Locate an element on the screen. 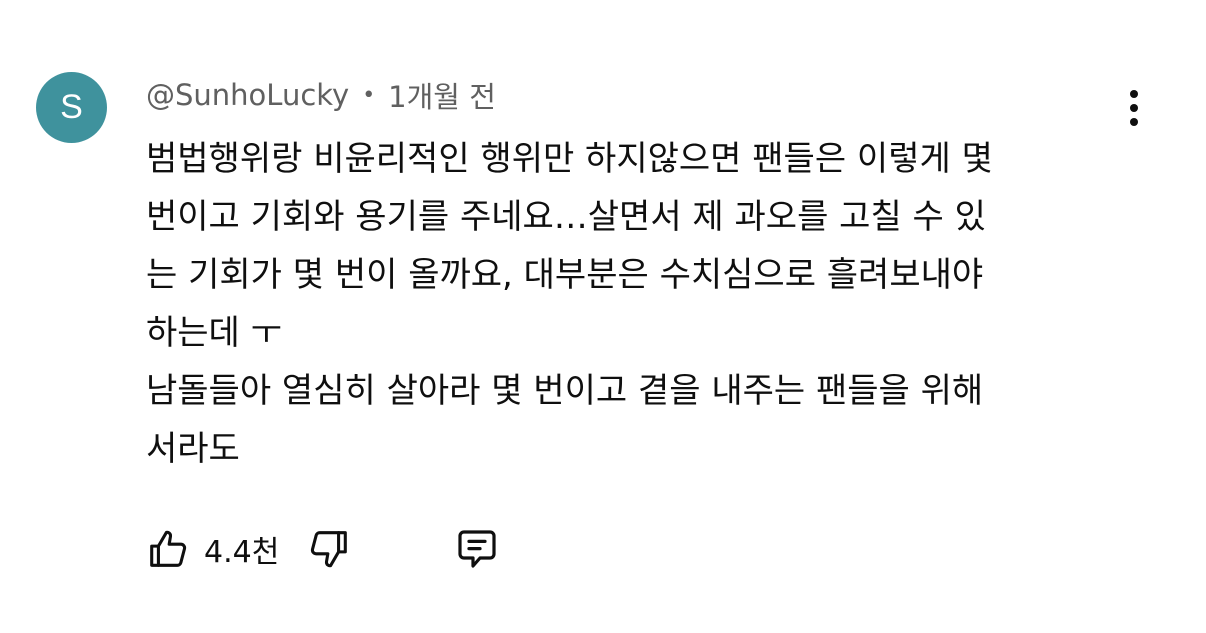  comment-header: @SunhoLucky • 1개월 전 is located at coordinates (321, 95).